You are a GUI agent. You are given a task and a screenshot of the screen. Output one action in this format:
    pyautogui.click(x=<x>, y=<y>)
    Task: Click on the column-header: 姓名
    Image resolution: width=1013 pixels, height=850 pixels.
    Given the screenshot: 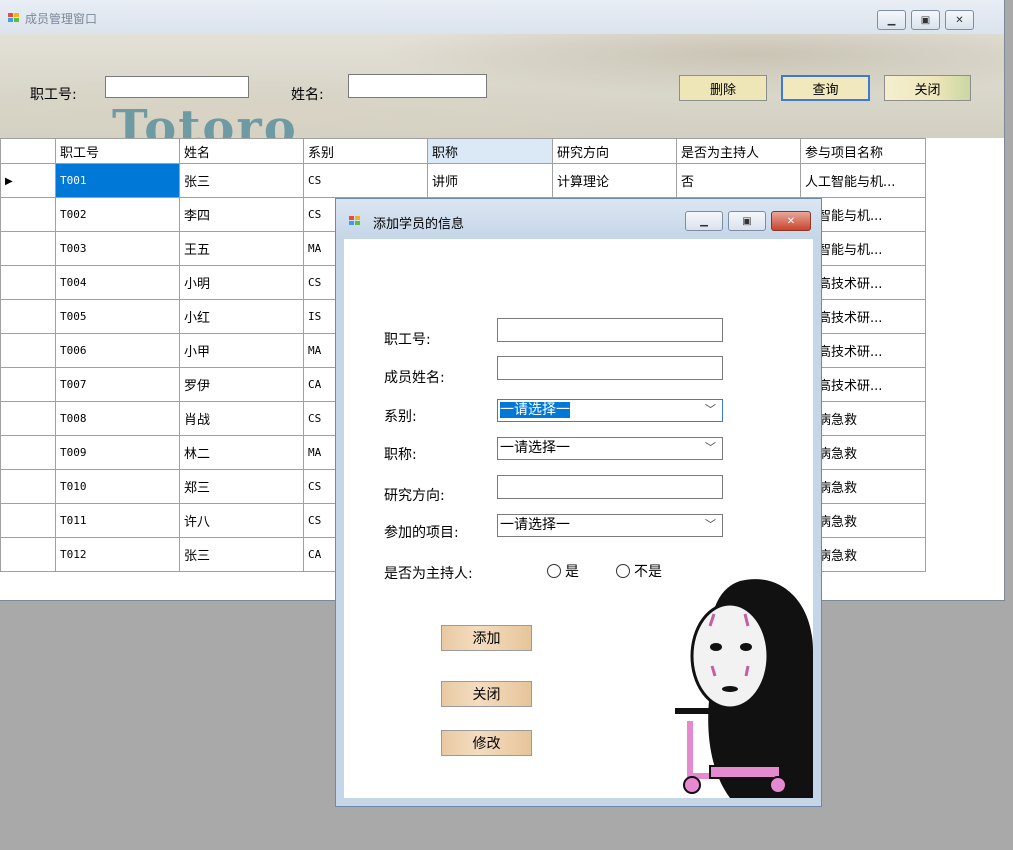 What is the action you would take?
    pyautogui.click(x=241, y=151)
    